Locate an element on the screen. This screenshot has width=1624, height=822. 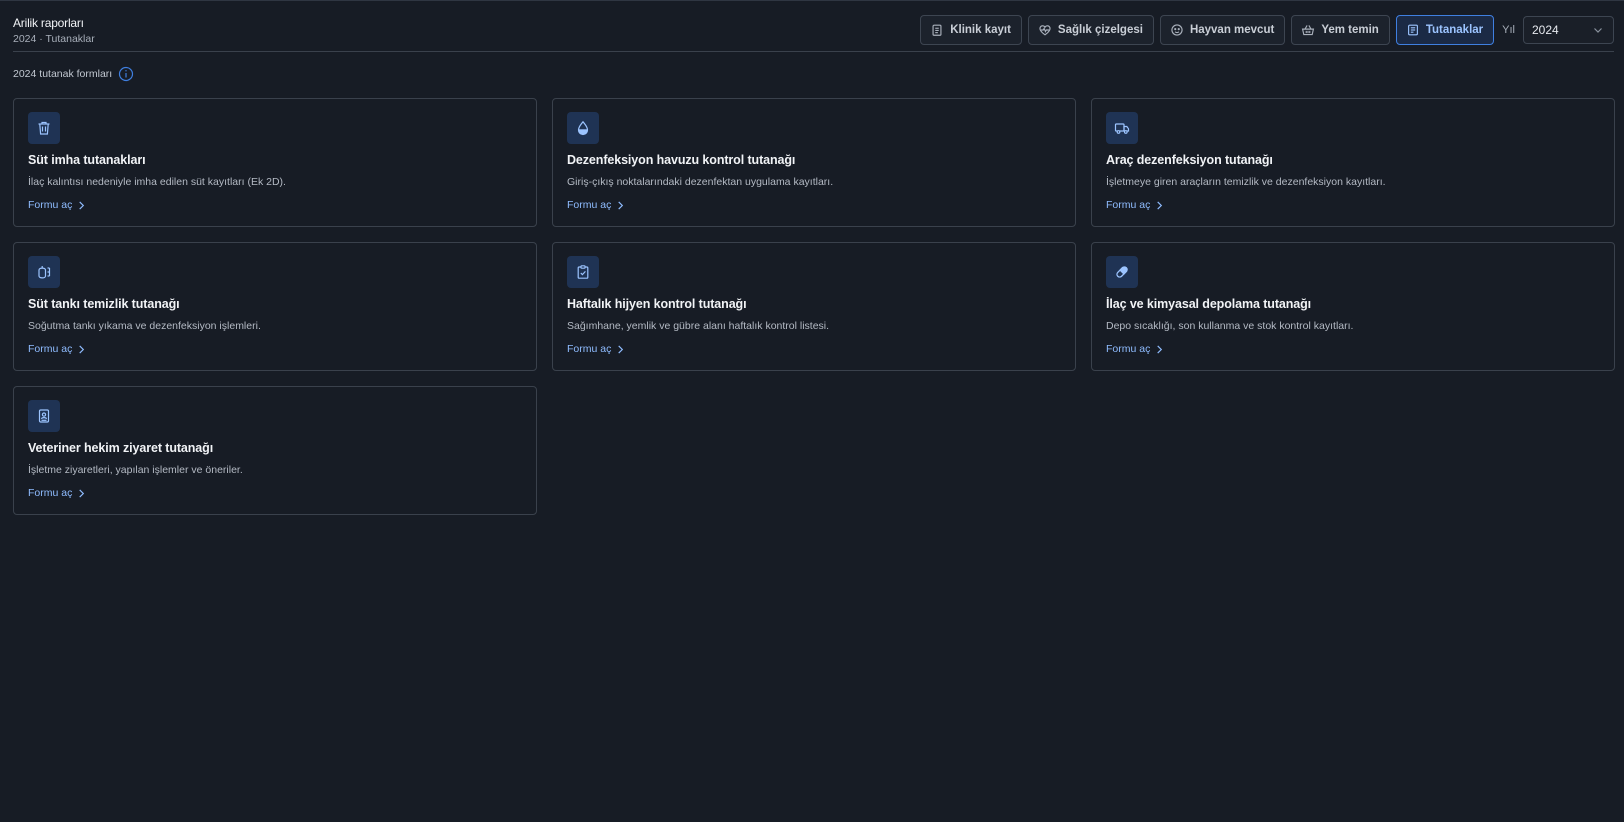
heartbeat-icon is located at coordinates (1045, 30).